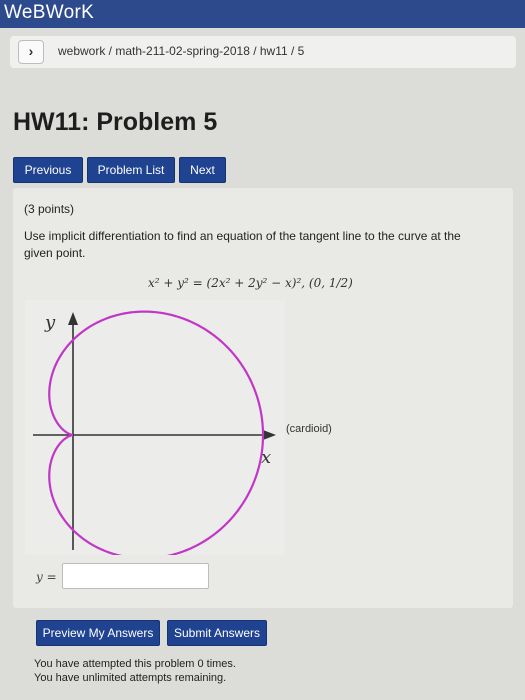 The width and height of the screenshot is (525, 700). I want to click on brand-logo: WeBWorK, so click(49, 13).